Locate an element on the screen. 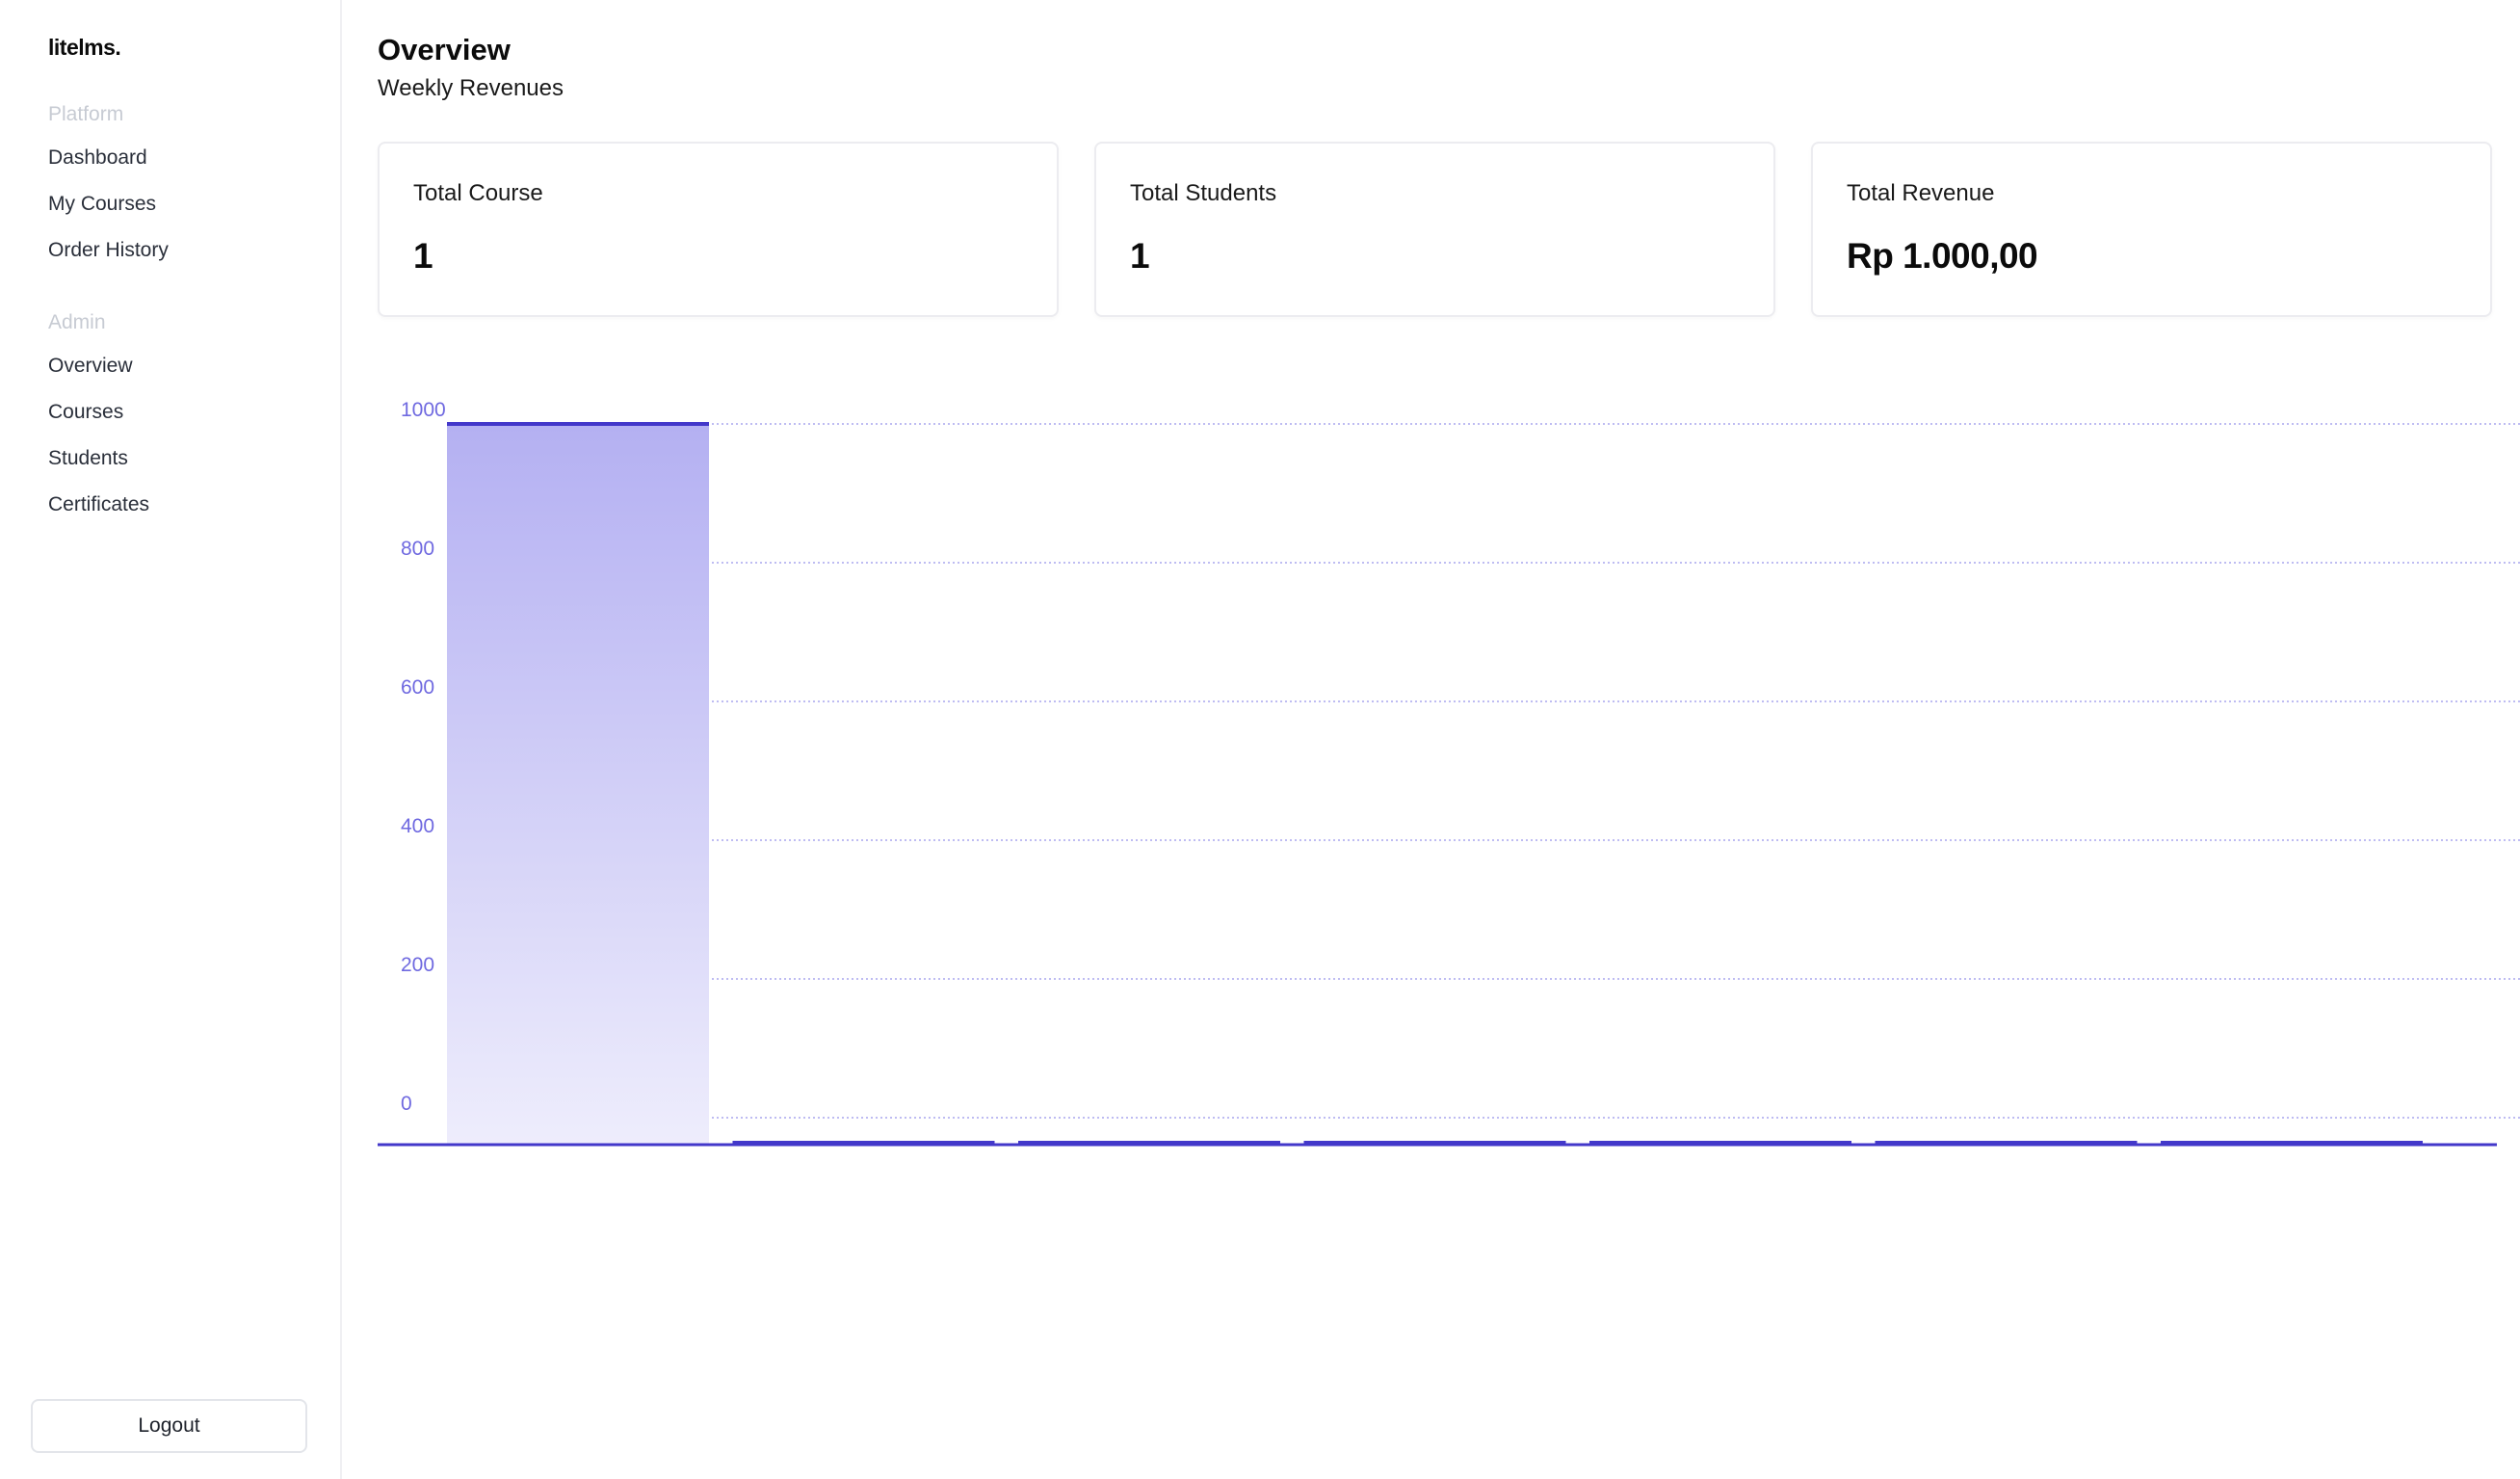  nav-section-platform: Platform is located at coordinates (86, 114).